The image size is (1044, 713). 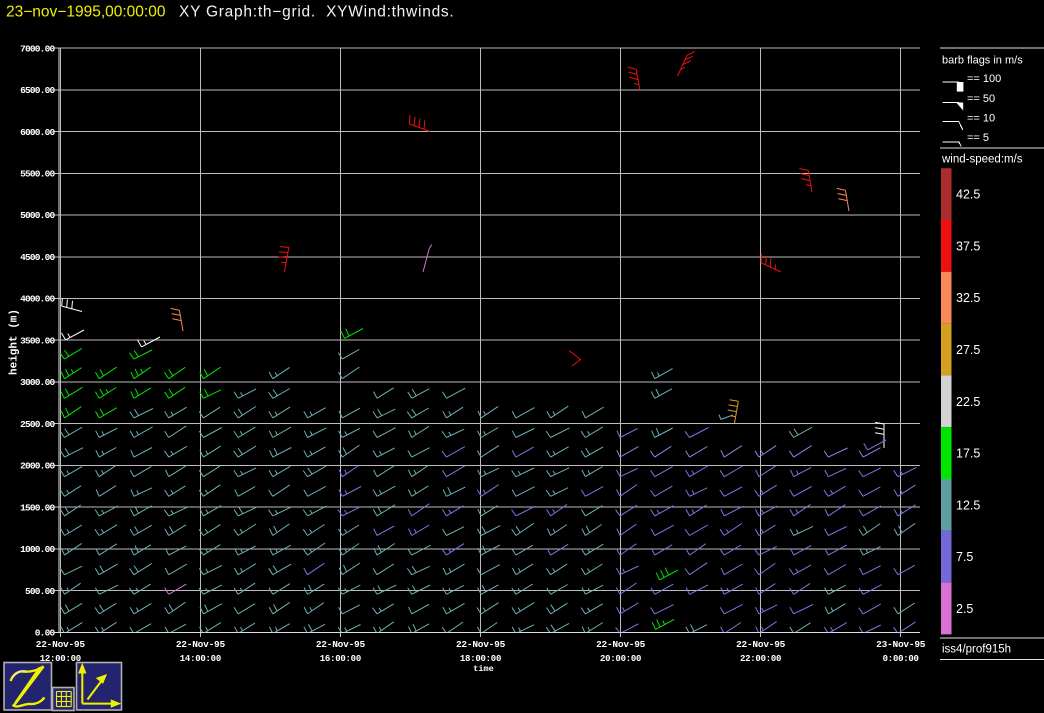 I want to click on svg-text: == 50, so click(x=981, y=99).